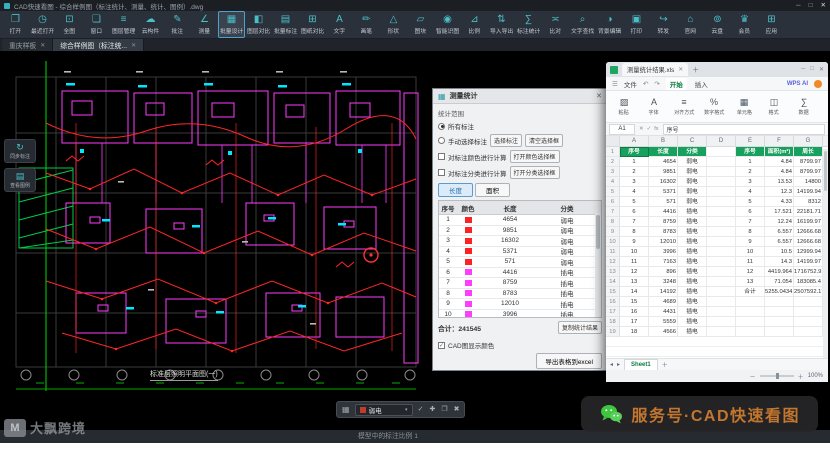  I want to click on menu-file: 文件, so click(630, 84).